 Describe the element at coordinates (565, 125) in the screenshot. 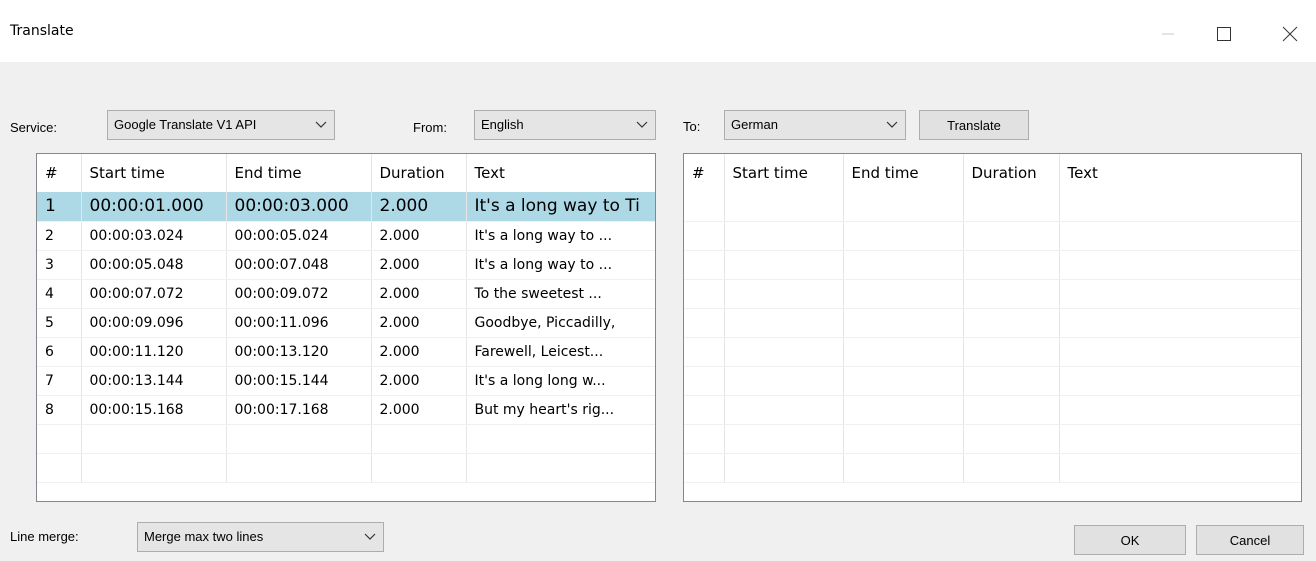

I see `from-dropdown: English` at that location.